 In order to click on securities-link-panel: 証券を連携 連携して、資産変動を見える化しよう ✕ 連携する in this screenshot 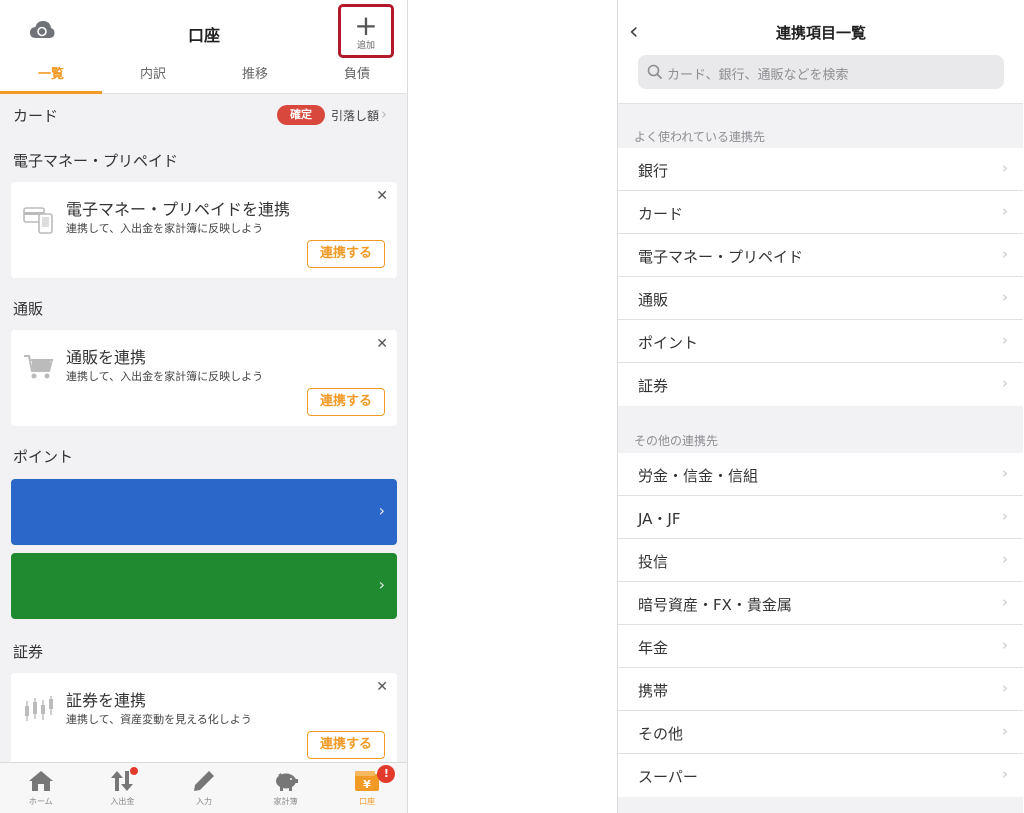, I will do `click(204, 721)`.